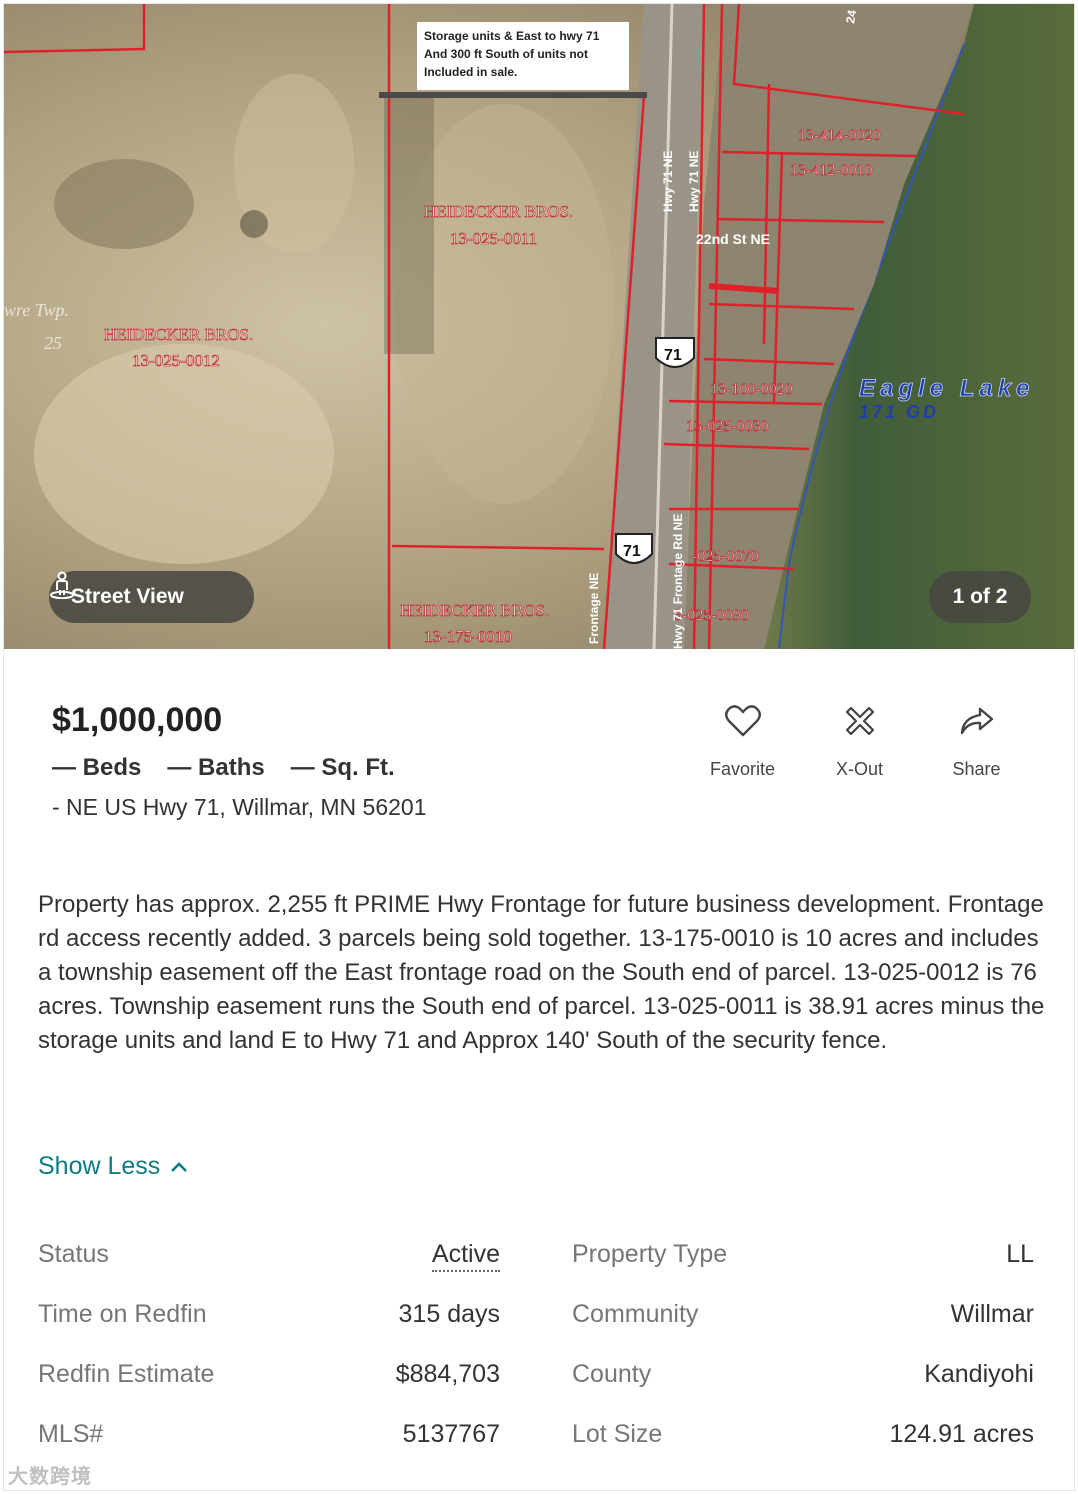  Describe the element at coordinates (127, 596) in the screenshot. I see `street-view-label: Street View` at that location.